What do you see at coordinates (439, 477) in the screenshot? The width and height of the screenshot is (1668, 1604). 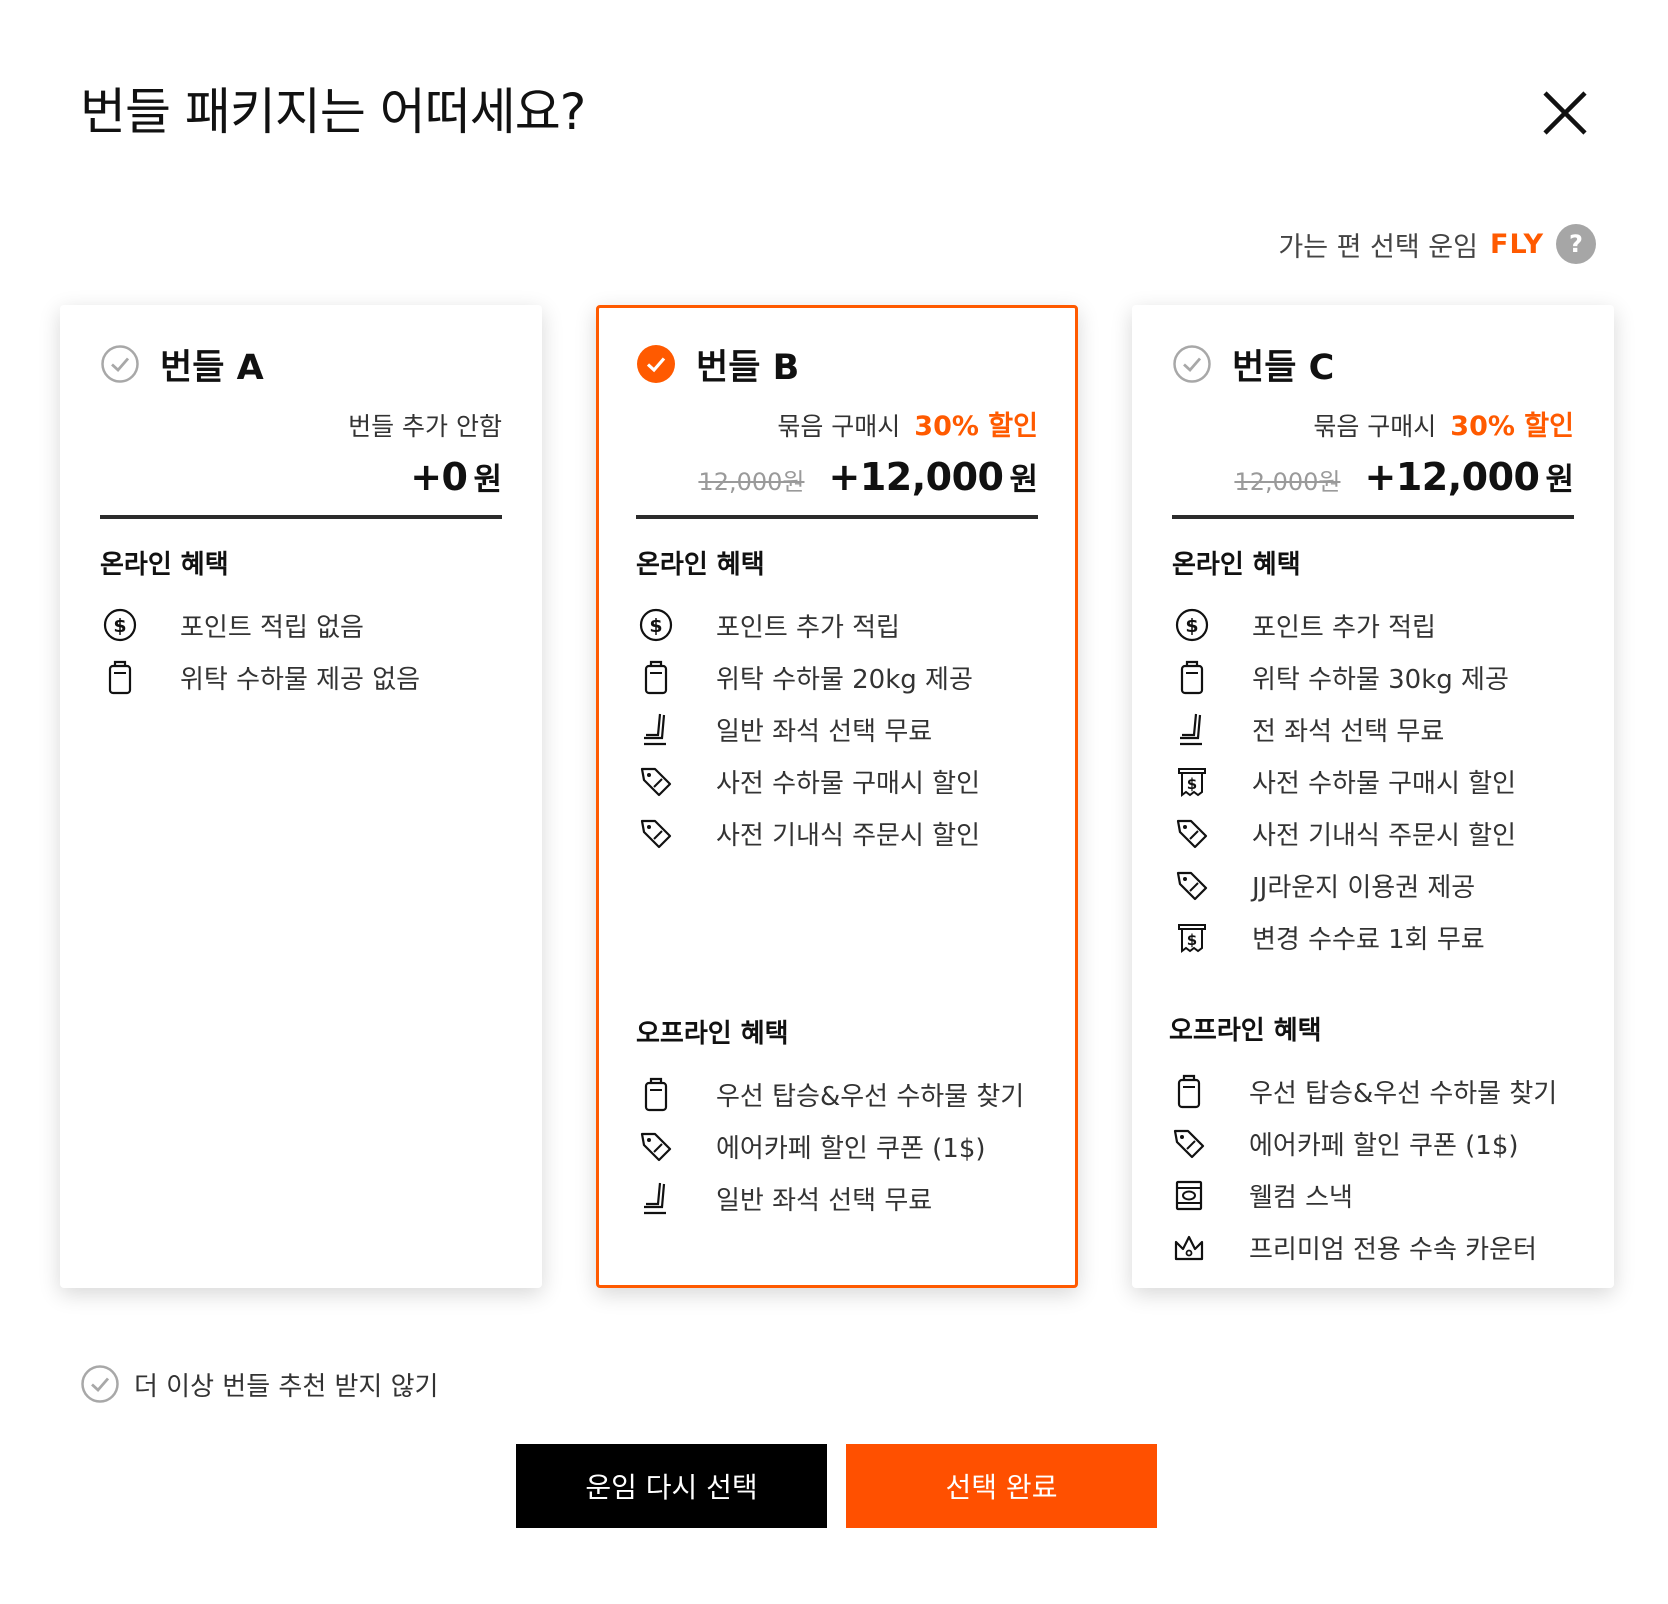 I see `bundle-price: +0` at bounding box center [439, 477].